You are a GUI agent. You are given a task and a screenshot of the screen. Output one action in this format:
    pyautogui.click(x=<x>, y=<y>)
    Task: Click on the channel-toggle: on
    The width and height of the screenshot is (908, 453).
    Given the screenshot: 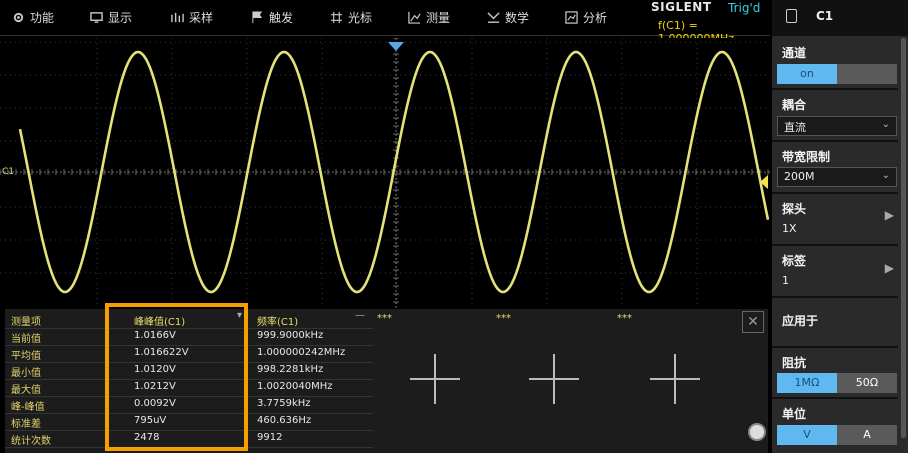 What is the action you would take?
    pyautogui.click(x=837, y=74)
    